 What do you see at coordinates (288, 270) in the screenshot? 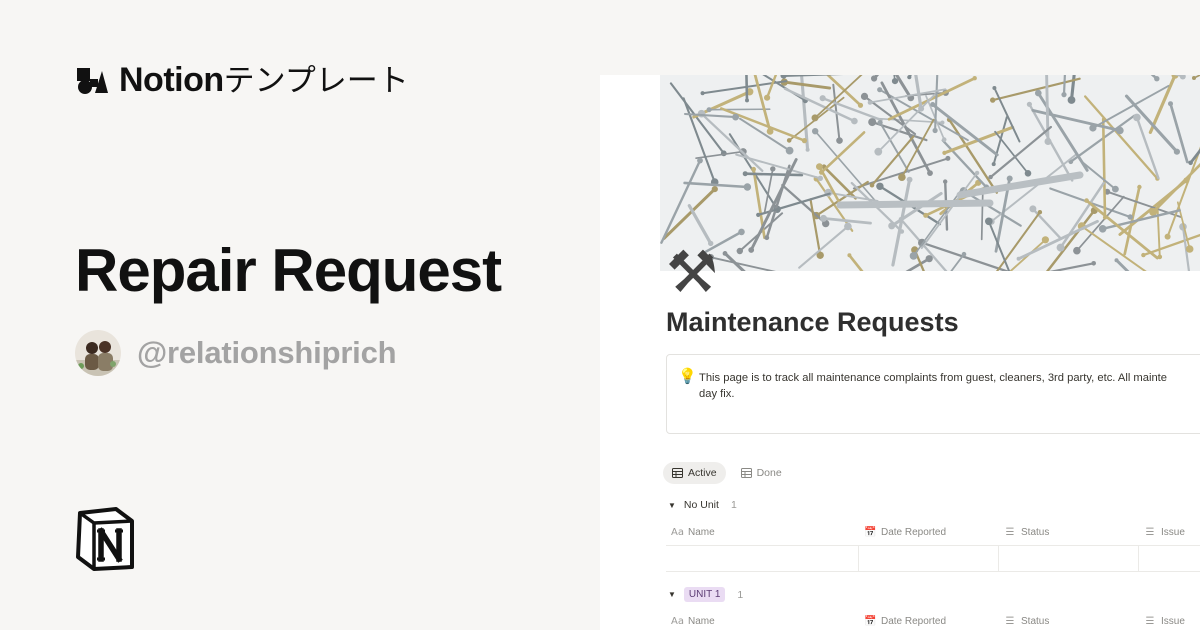
I see `template-title: Repair Request` at bounding box center [288, 270].